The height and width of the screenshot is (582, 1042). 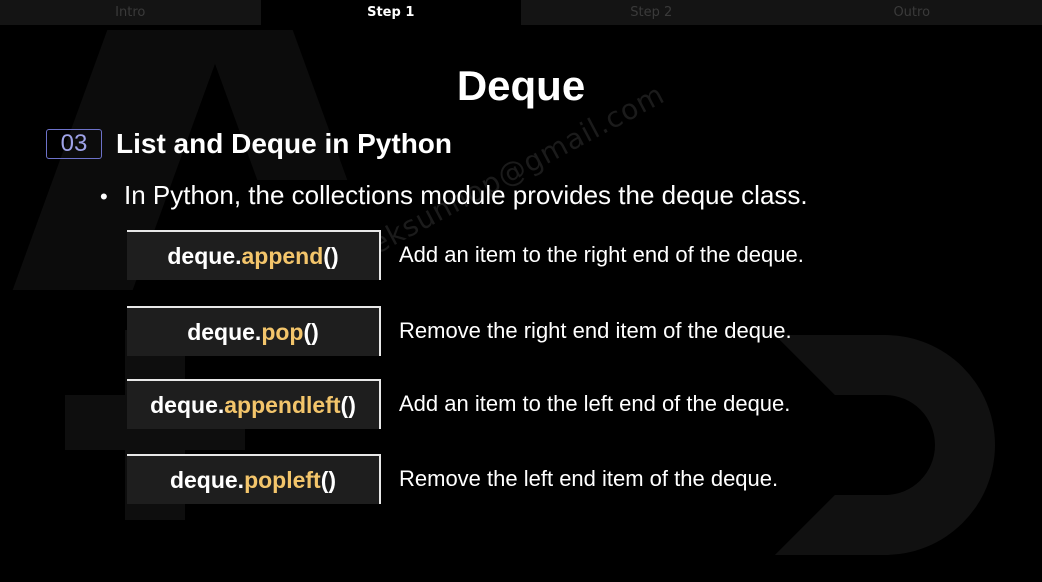 I want to click on method-description: Remove the left end item of the deque., so click(x=589, y=478).